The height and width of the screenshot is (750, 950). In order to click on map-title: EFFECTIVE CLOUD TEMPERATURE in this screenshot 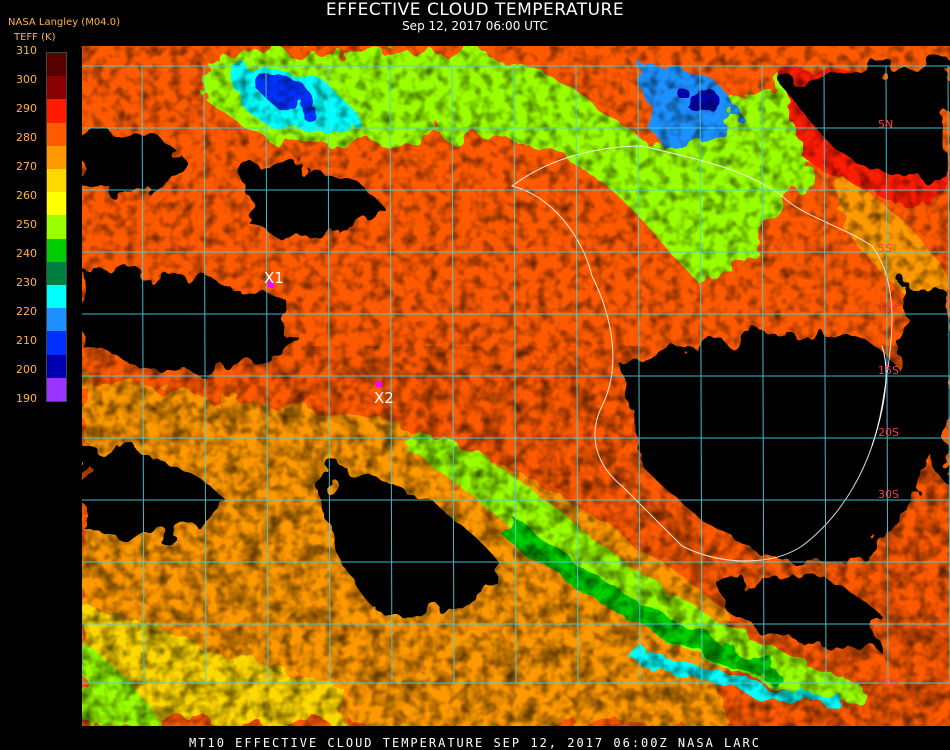, I will do `click(475, 10)`.